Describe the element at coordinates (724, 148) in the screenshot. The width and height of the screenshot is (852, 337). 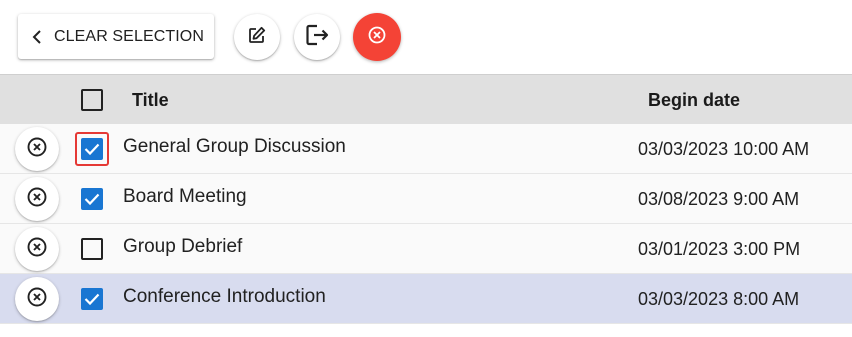
I see `cell-begin-date: 03/03/2023 10:00 AM` at that location.